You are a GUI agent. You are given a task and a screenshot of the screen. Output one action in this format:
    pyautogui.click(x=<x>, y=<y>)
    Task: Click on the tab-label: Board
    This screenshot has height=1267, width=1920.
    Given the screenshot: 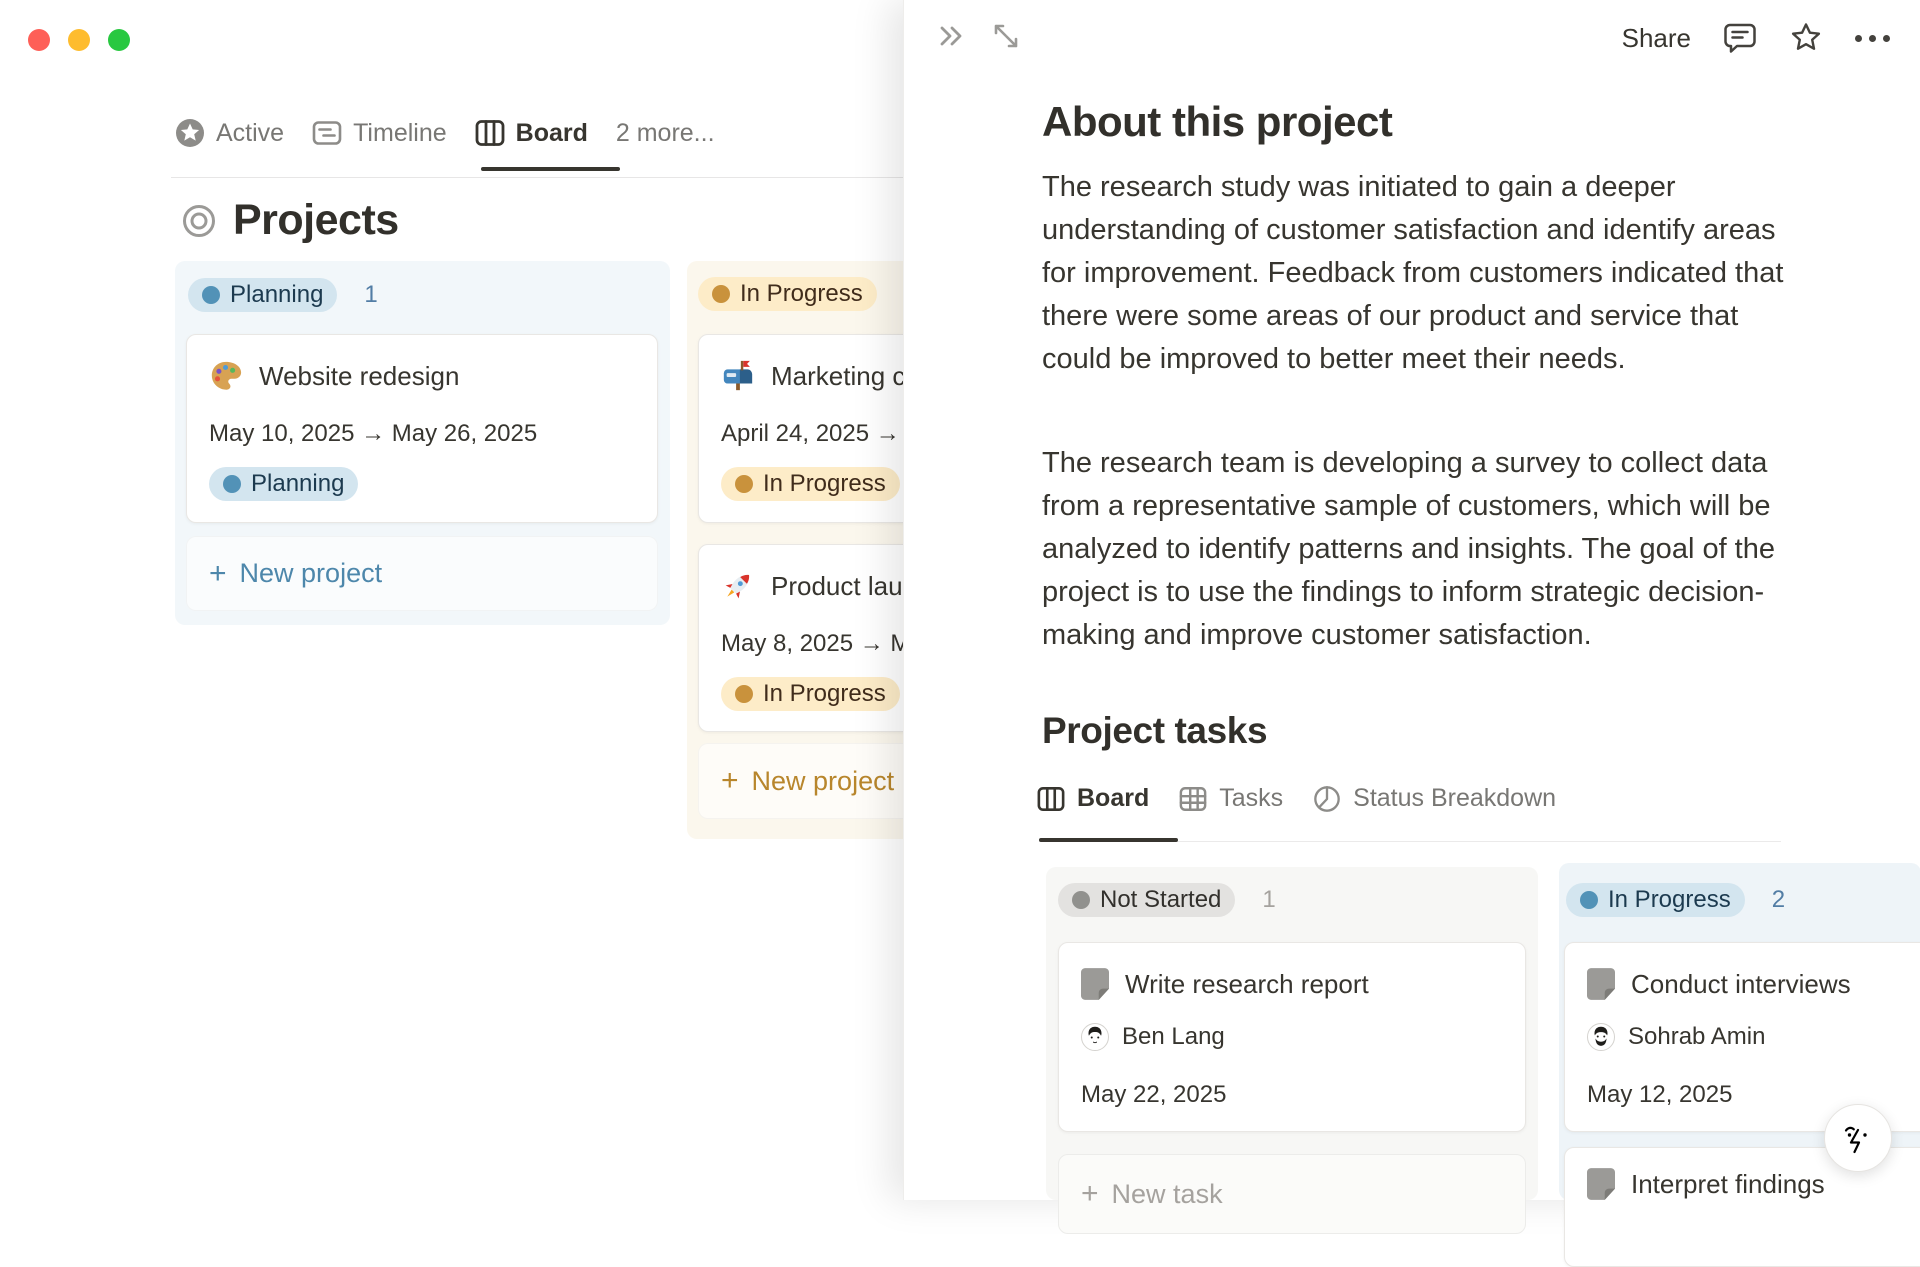 What is the action you would take?
    pyautogui.click(x=551, y=132)
    